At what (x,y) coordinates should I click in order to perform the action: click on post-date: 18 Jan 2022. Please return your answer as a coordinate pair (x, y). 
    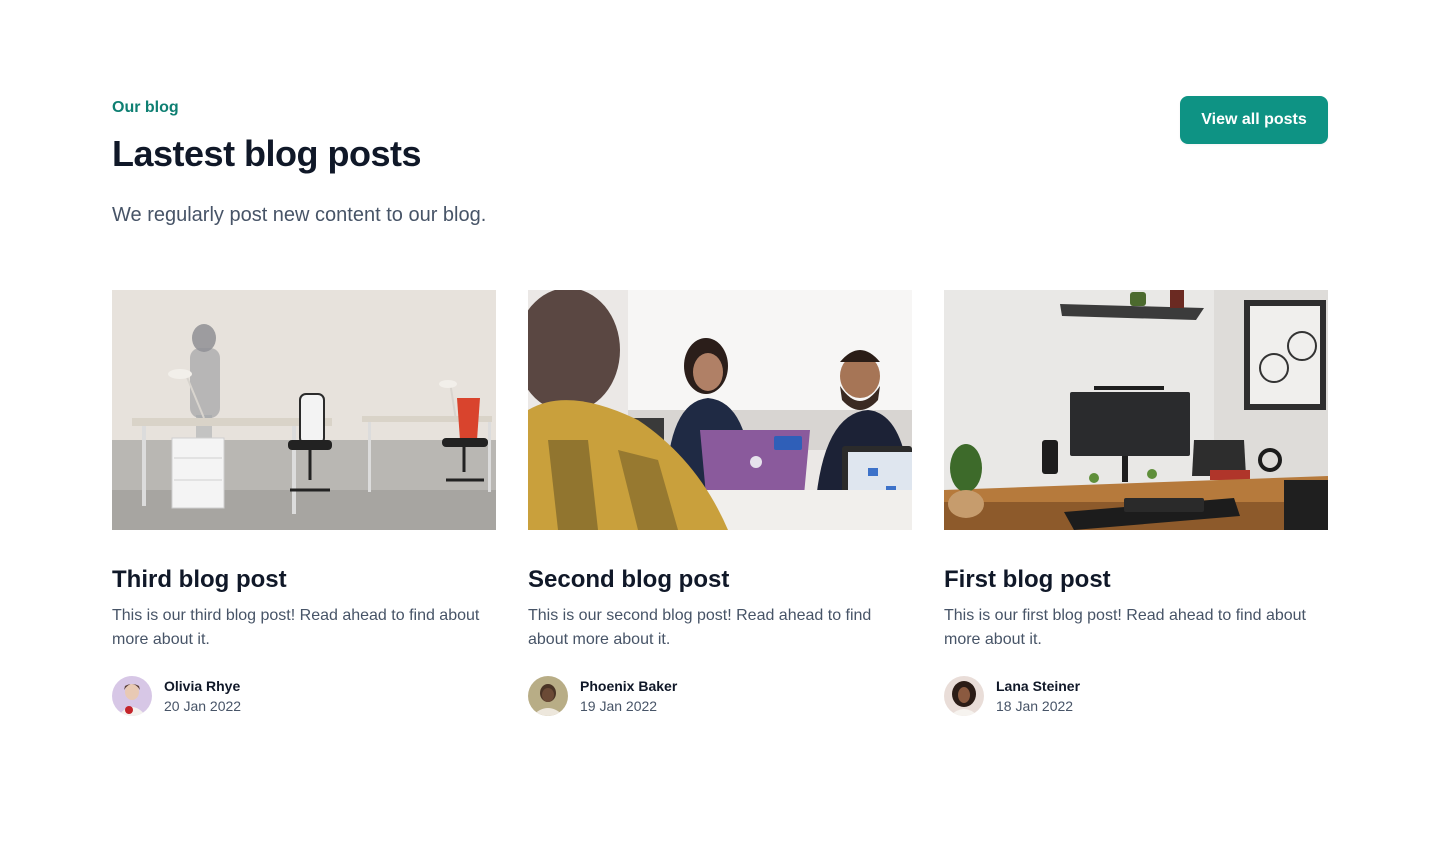
    Looking at the image, I should click on (1035, 706).